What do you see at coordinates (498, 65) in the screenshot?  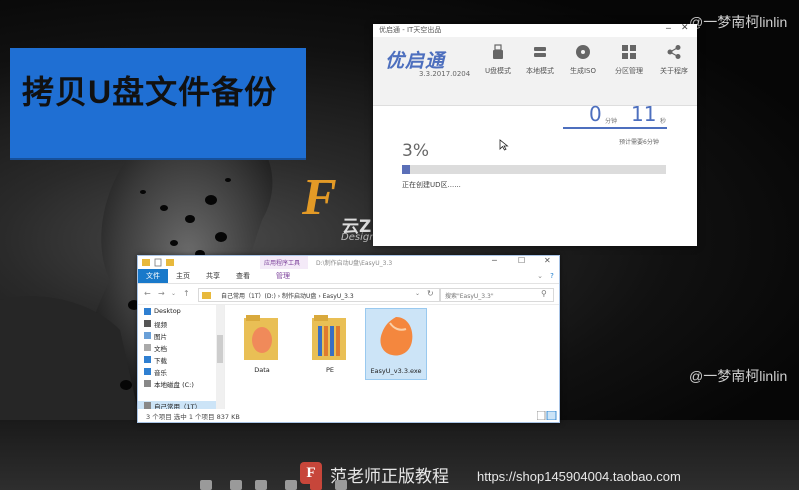 I see `nav-usb-mode: U盘模式` at bounding box center [498, 65].